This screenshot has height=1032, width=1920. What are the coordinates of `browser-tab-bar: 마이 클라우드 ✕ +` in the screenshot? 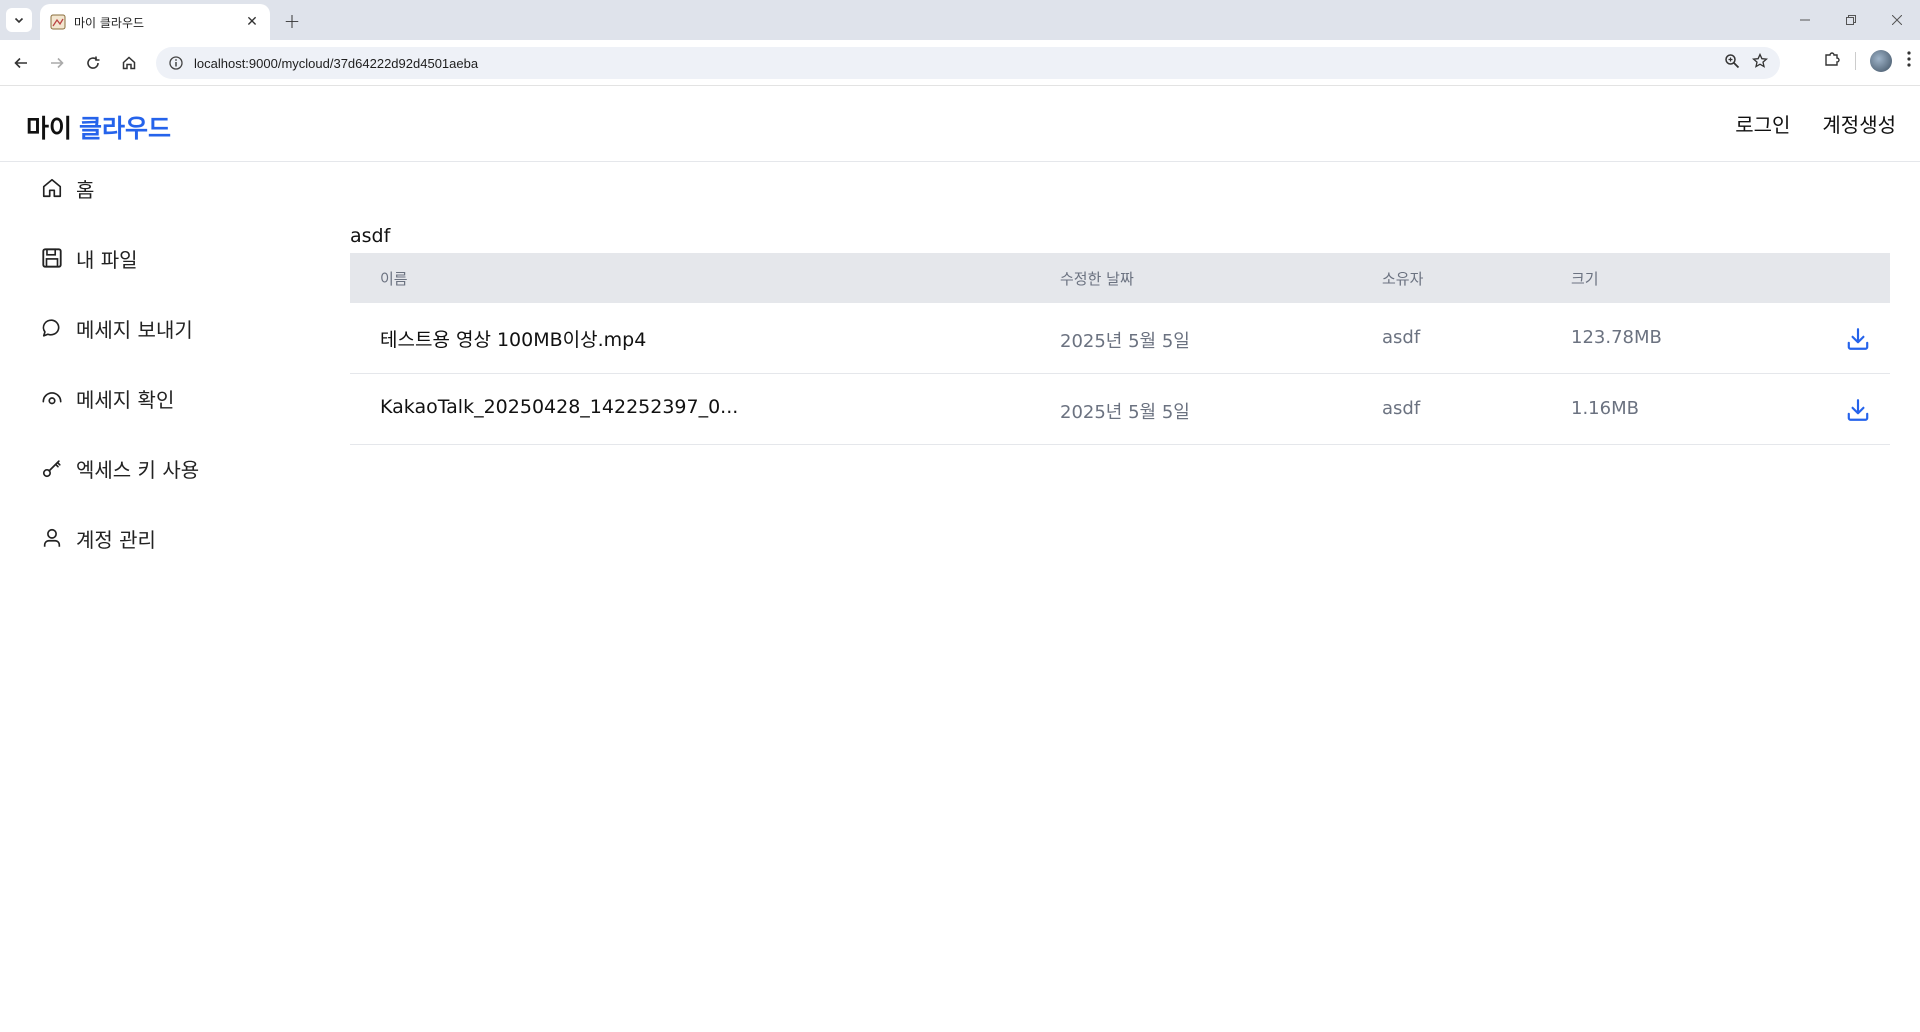 It's located at (960, 20).